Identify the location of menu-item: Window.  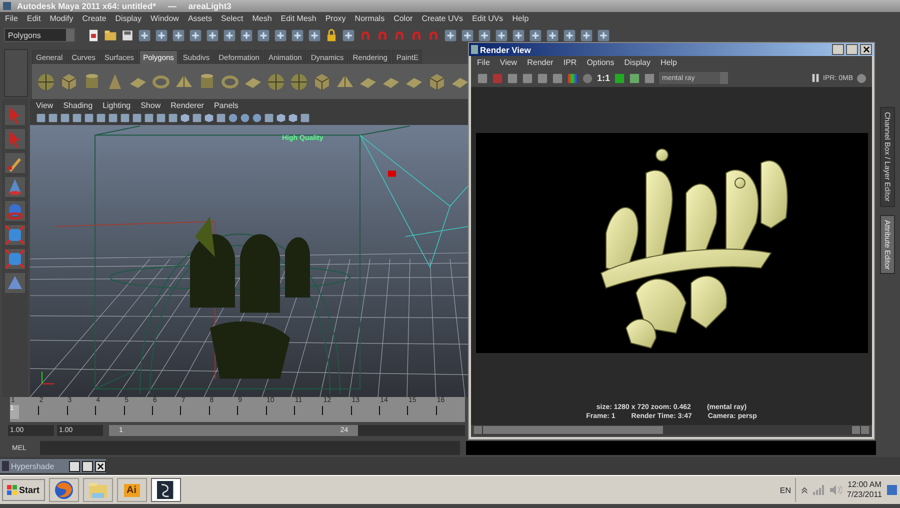
(164, 18).